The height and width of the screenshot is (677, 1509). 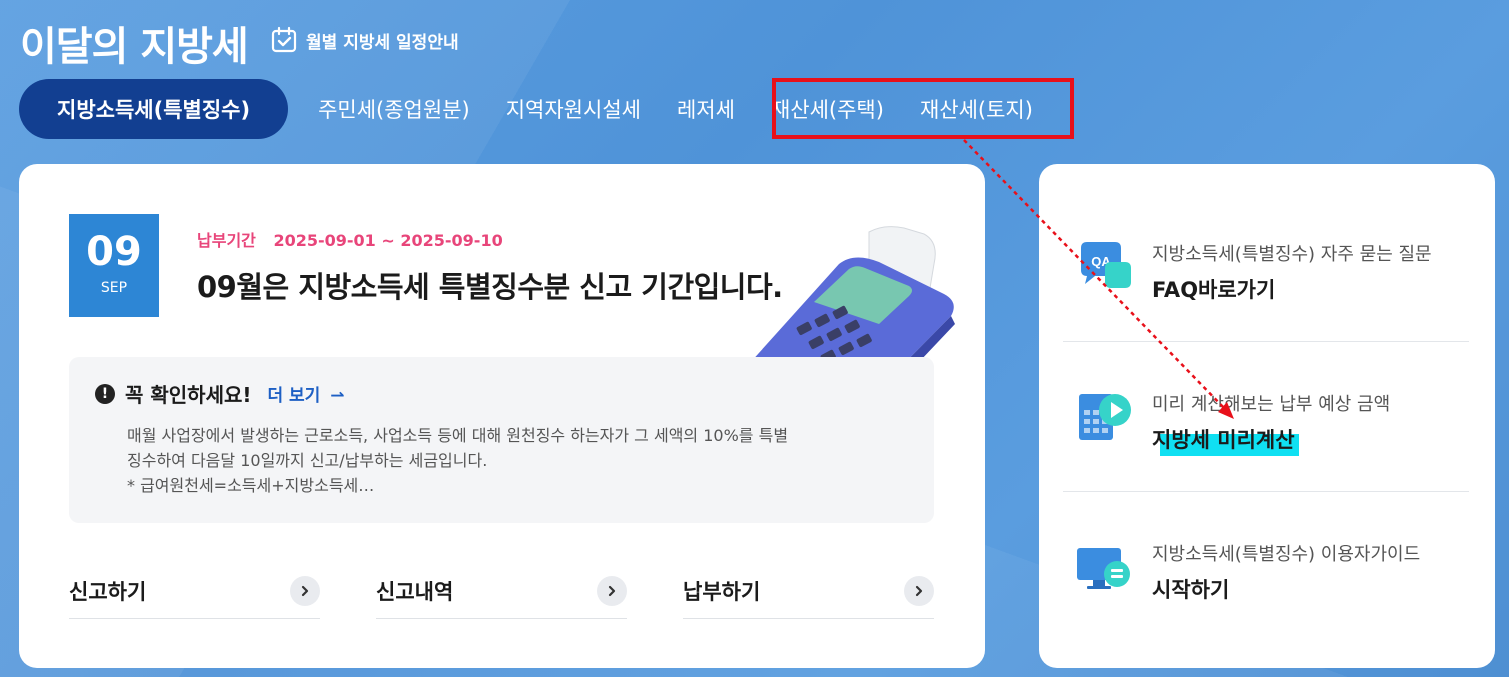 What do you see at coordinates (284, 39) in the screenshot?
I see `calendar-check-icon` at bounding box center [284, 39].